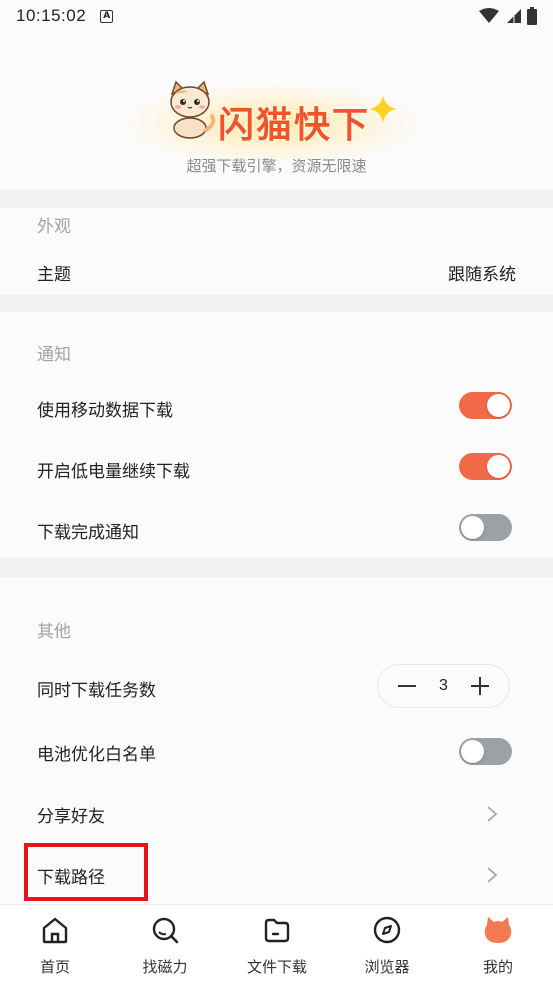 The height and width of the screenshot is (984, 553). What do you see at coordinates (165, 967) in the screenshot?
I see `tab-magnet-search-label: 找磁力` at bounding box center [165, 967].